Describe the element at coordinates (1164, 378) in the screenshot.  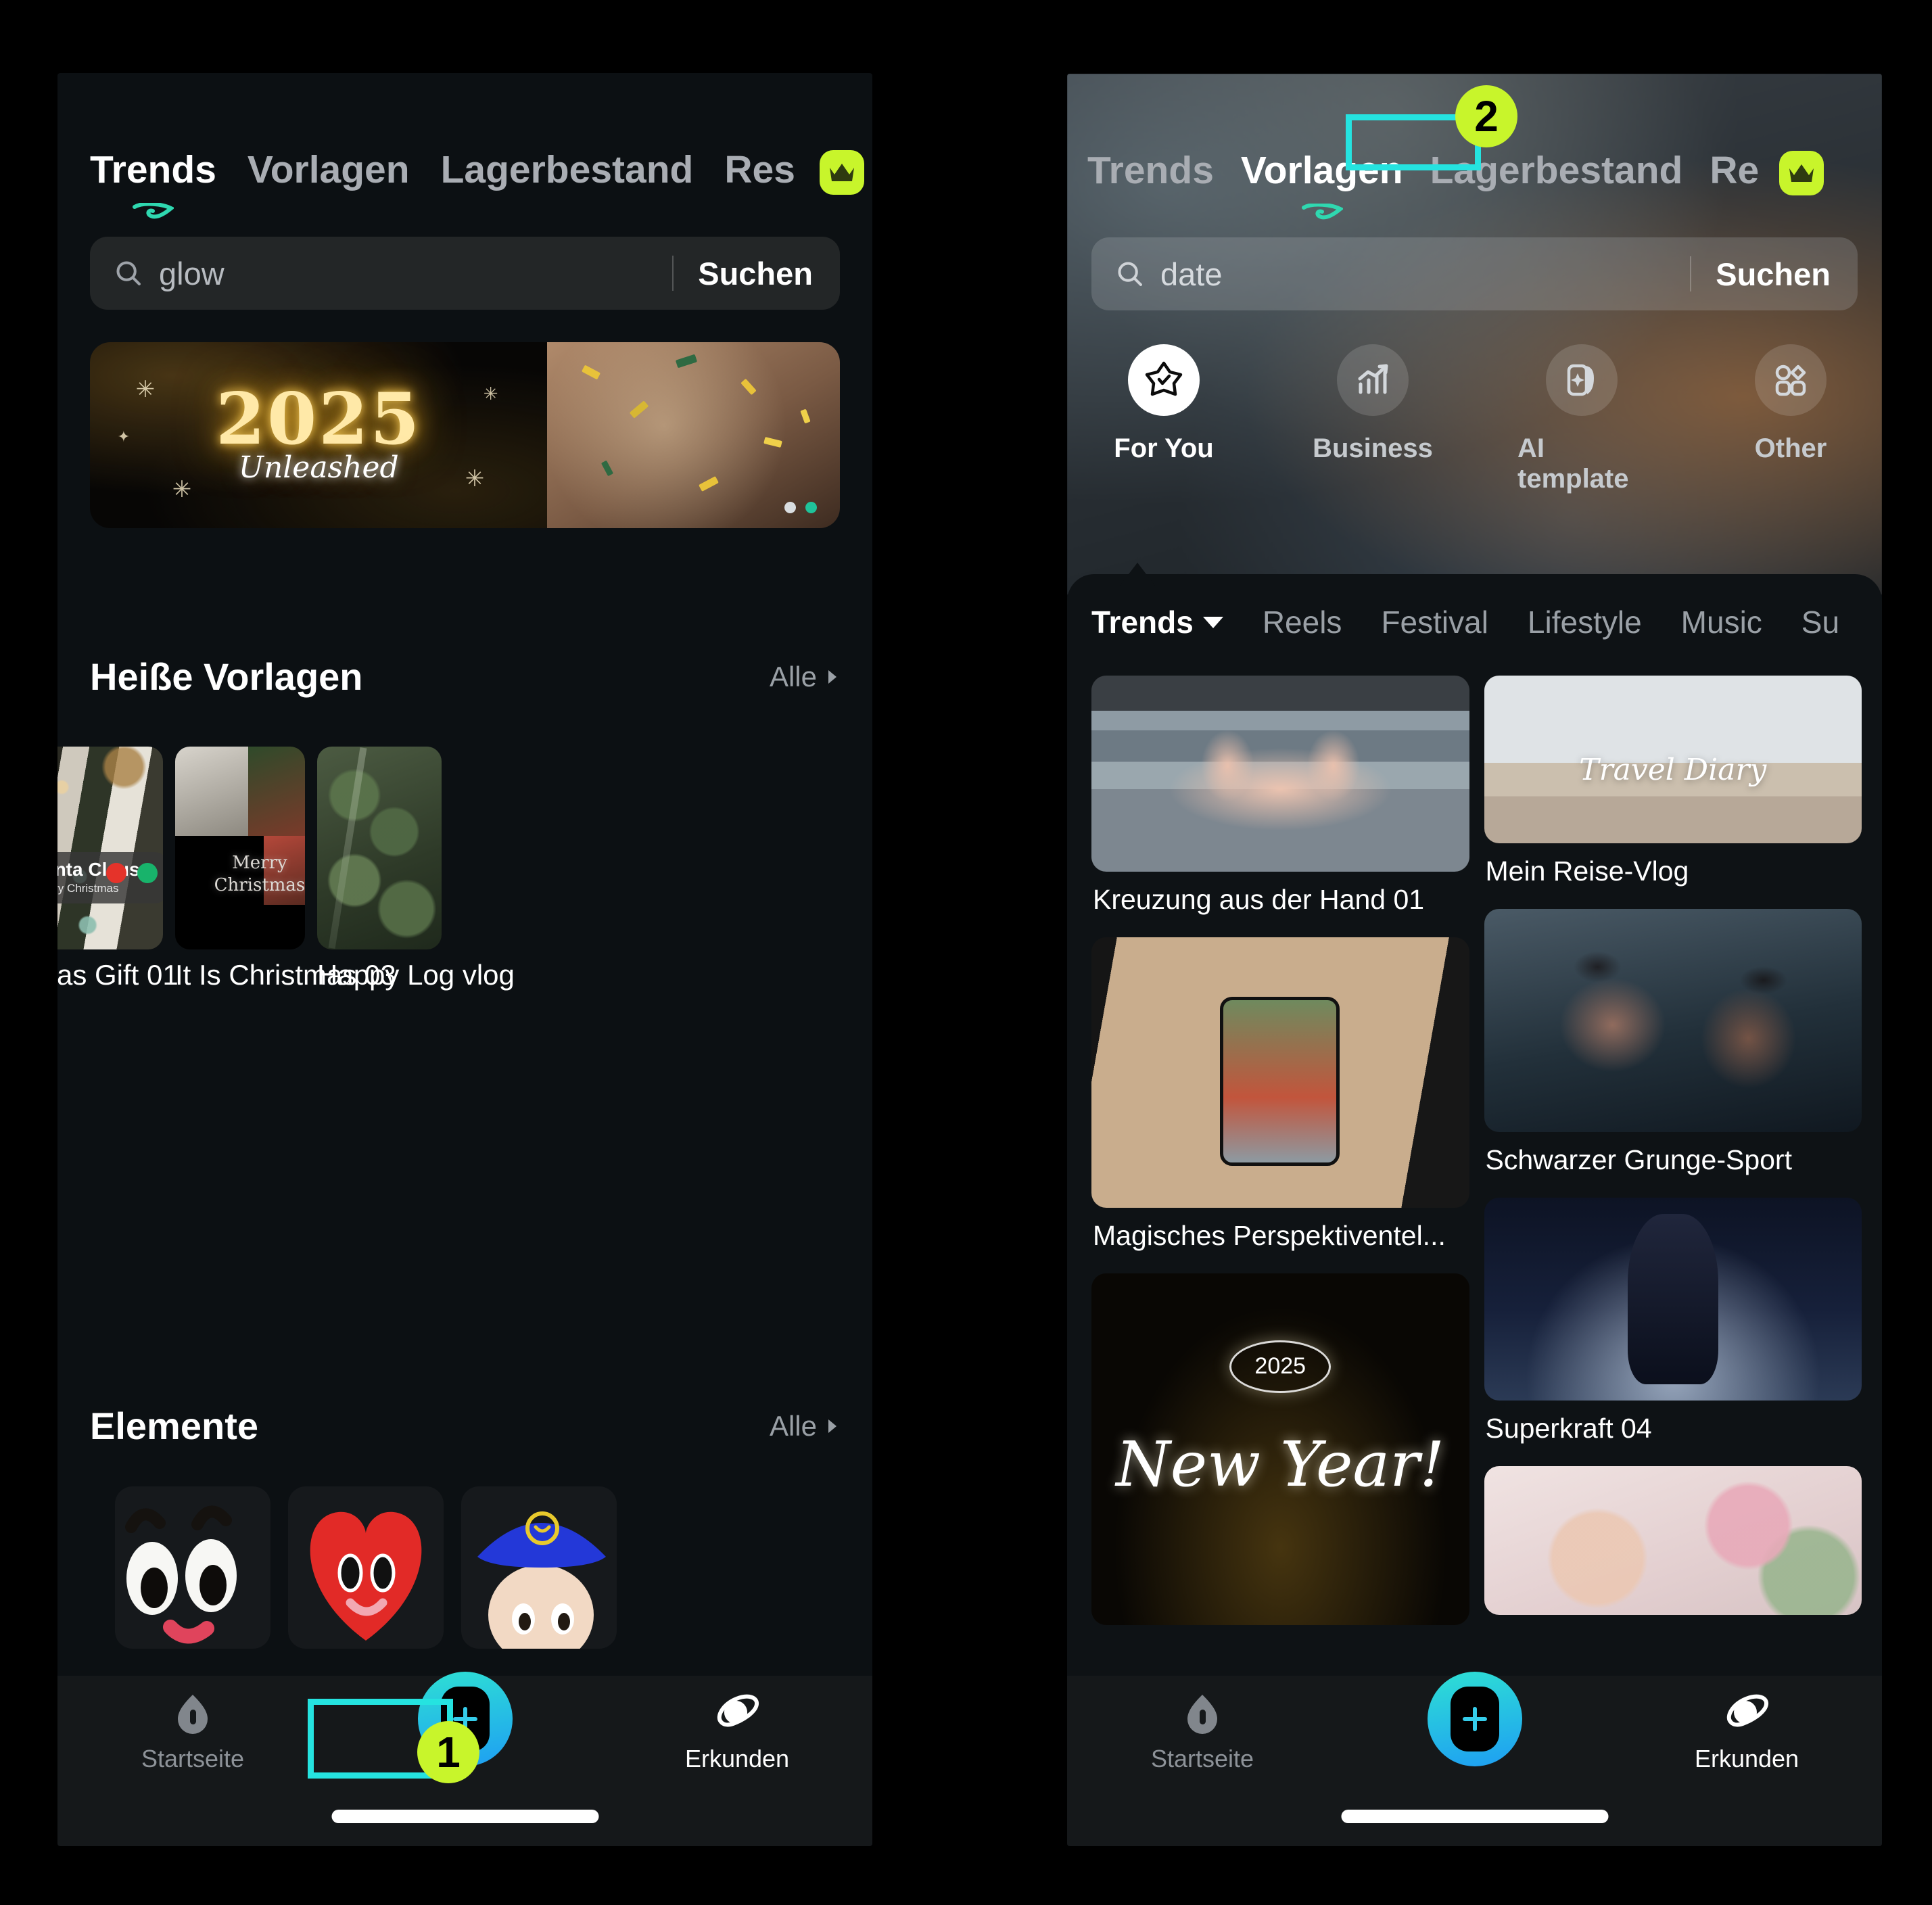
I see `star-badge-icon` at that location.